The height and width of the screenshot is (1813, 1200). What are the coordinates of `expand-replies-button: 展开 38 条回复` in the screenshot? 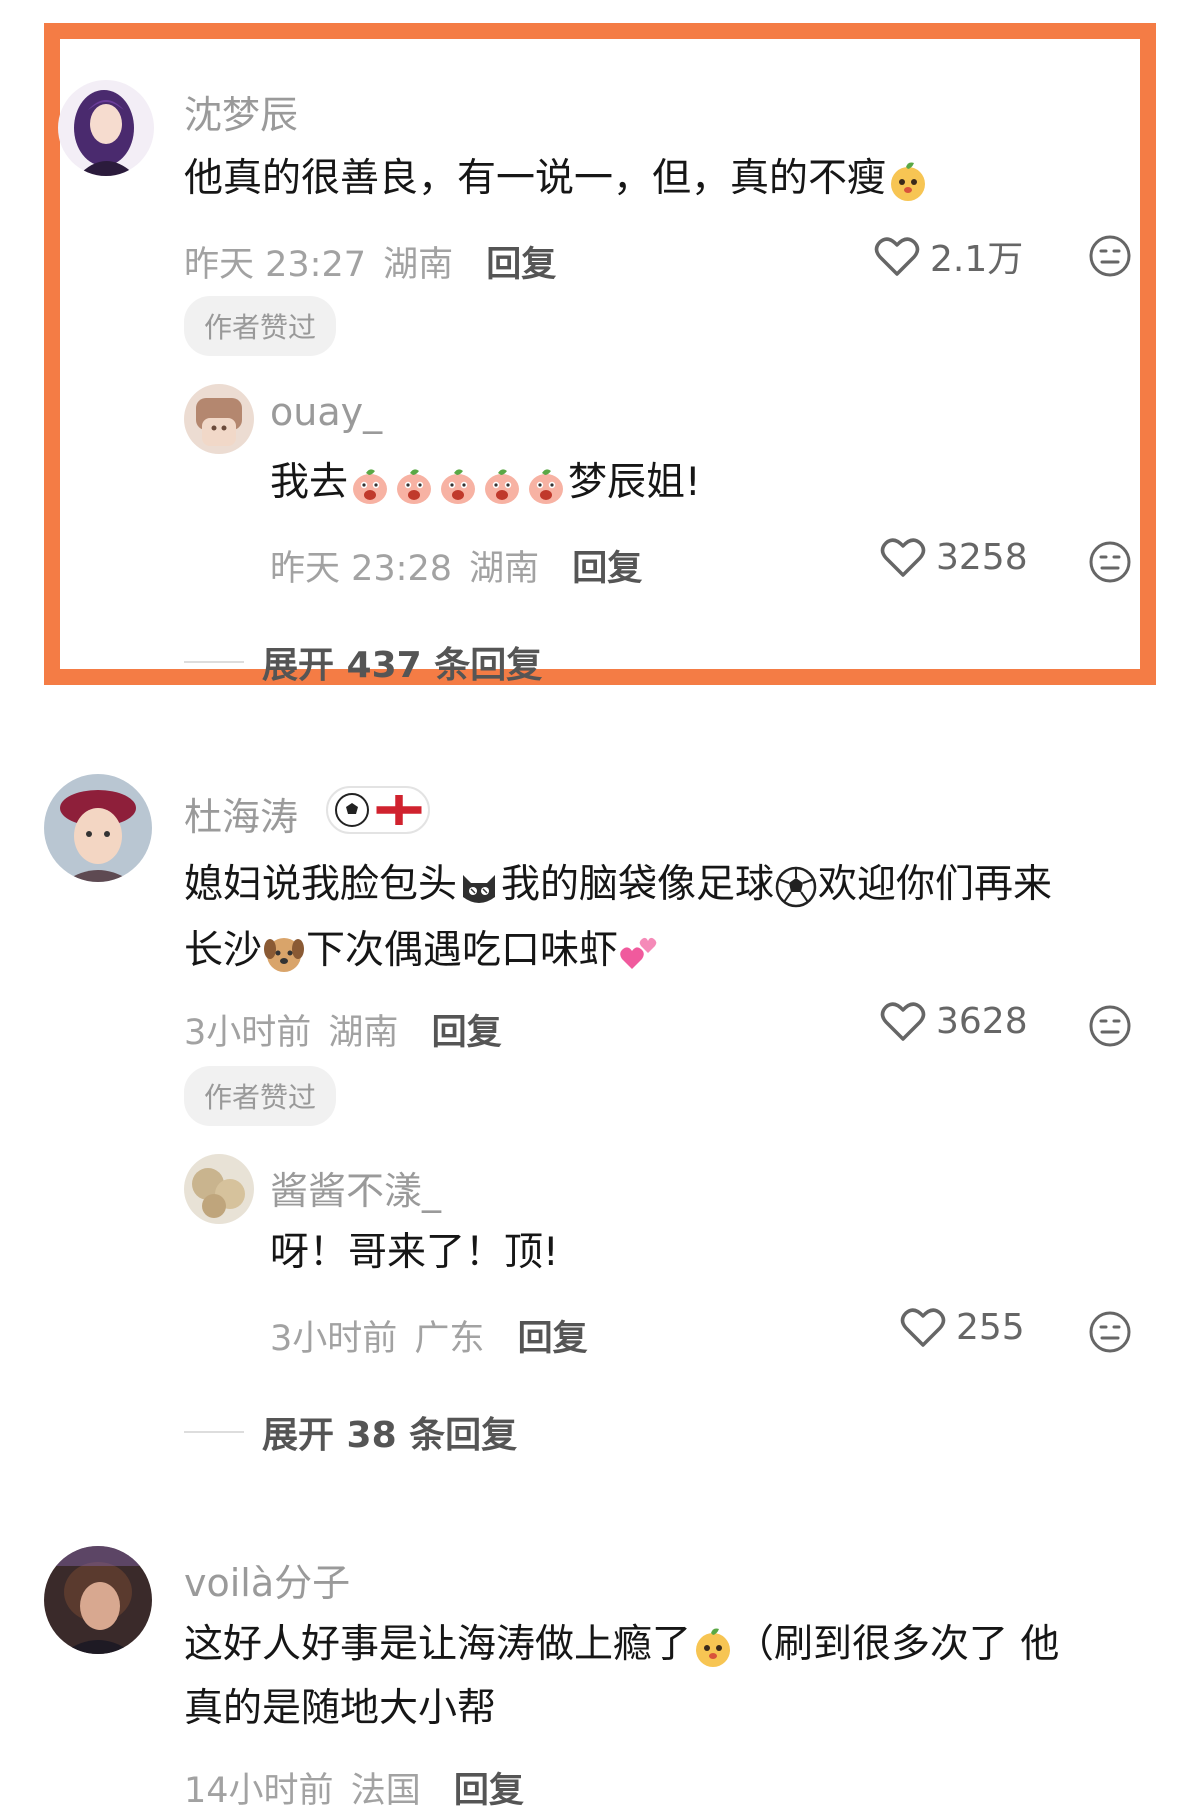 It's located at (350, 1432).